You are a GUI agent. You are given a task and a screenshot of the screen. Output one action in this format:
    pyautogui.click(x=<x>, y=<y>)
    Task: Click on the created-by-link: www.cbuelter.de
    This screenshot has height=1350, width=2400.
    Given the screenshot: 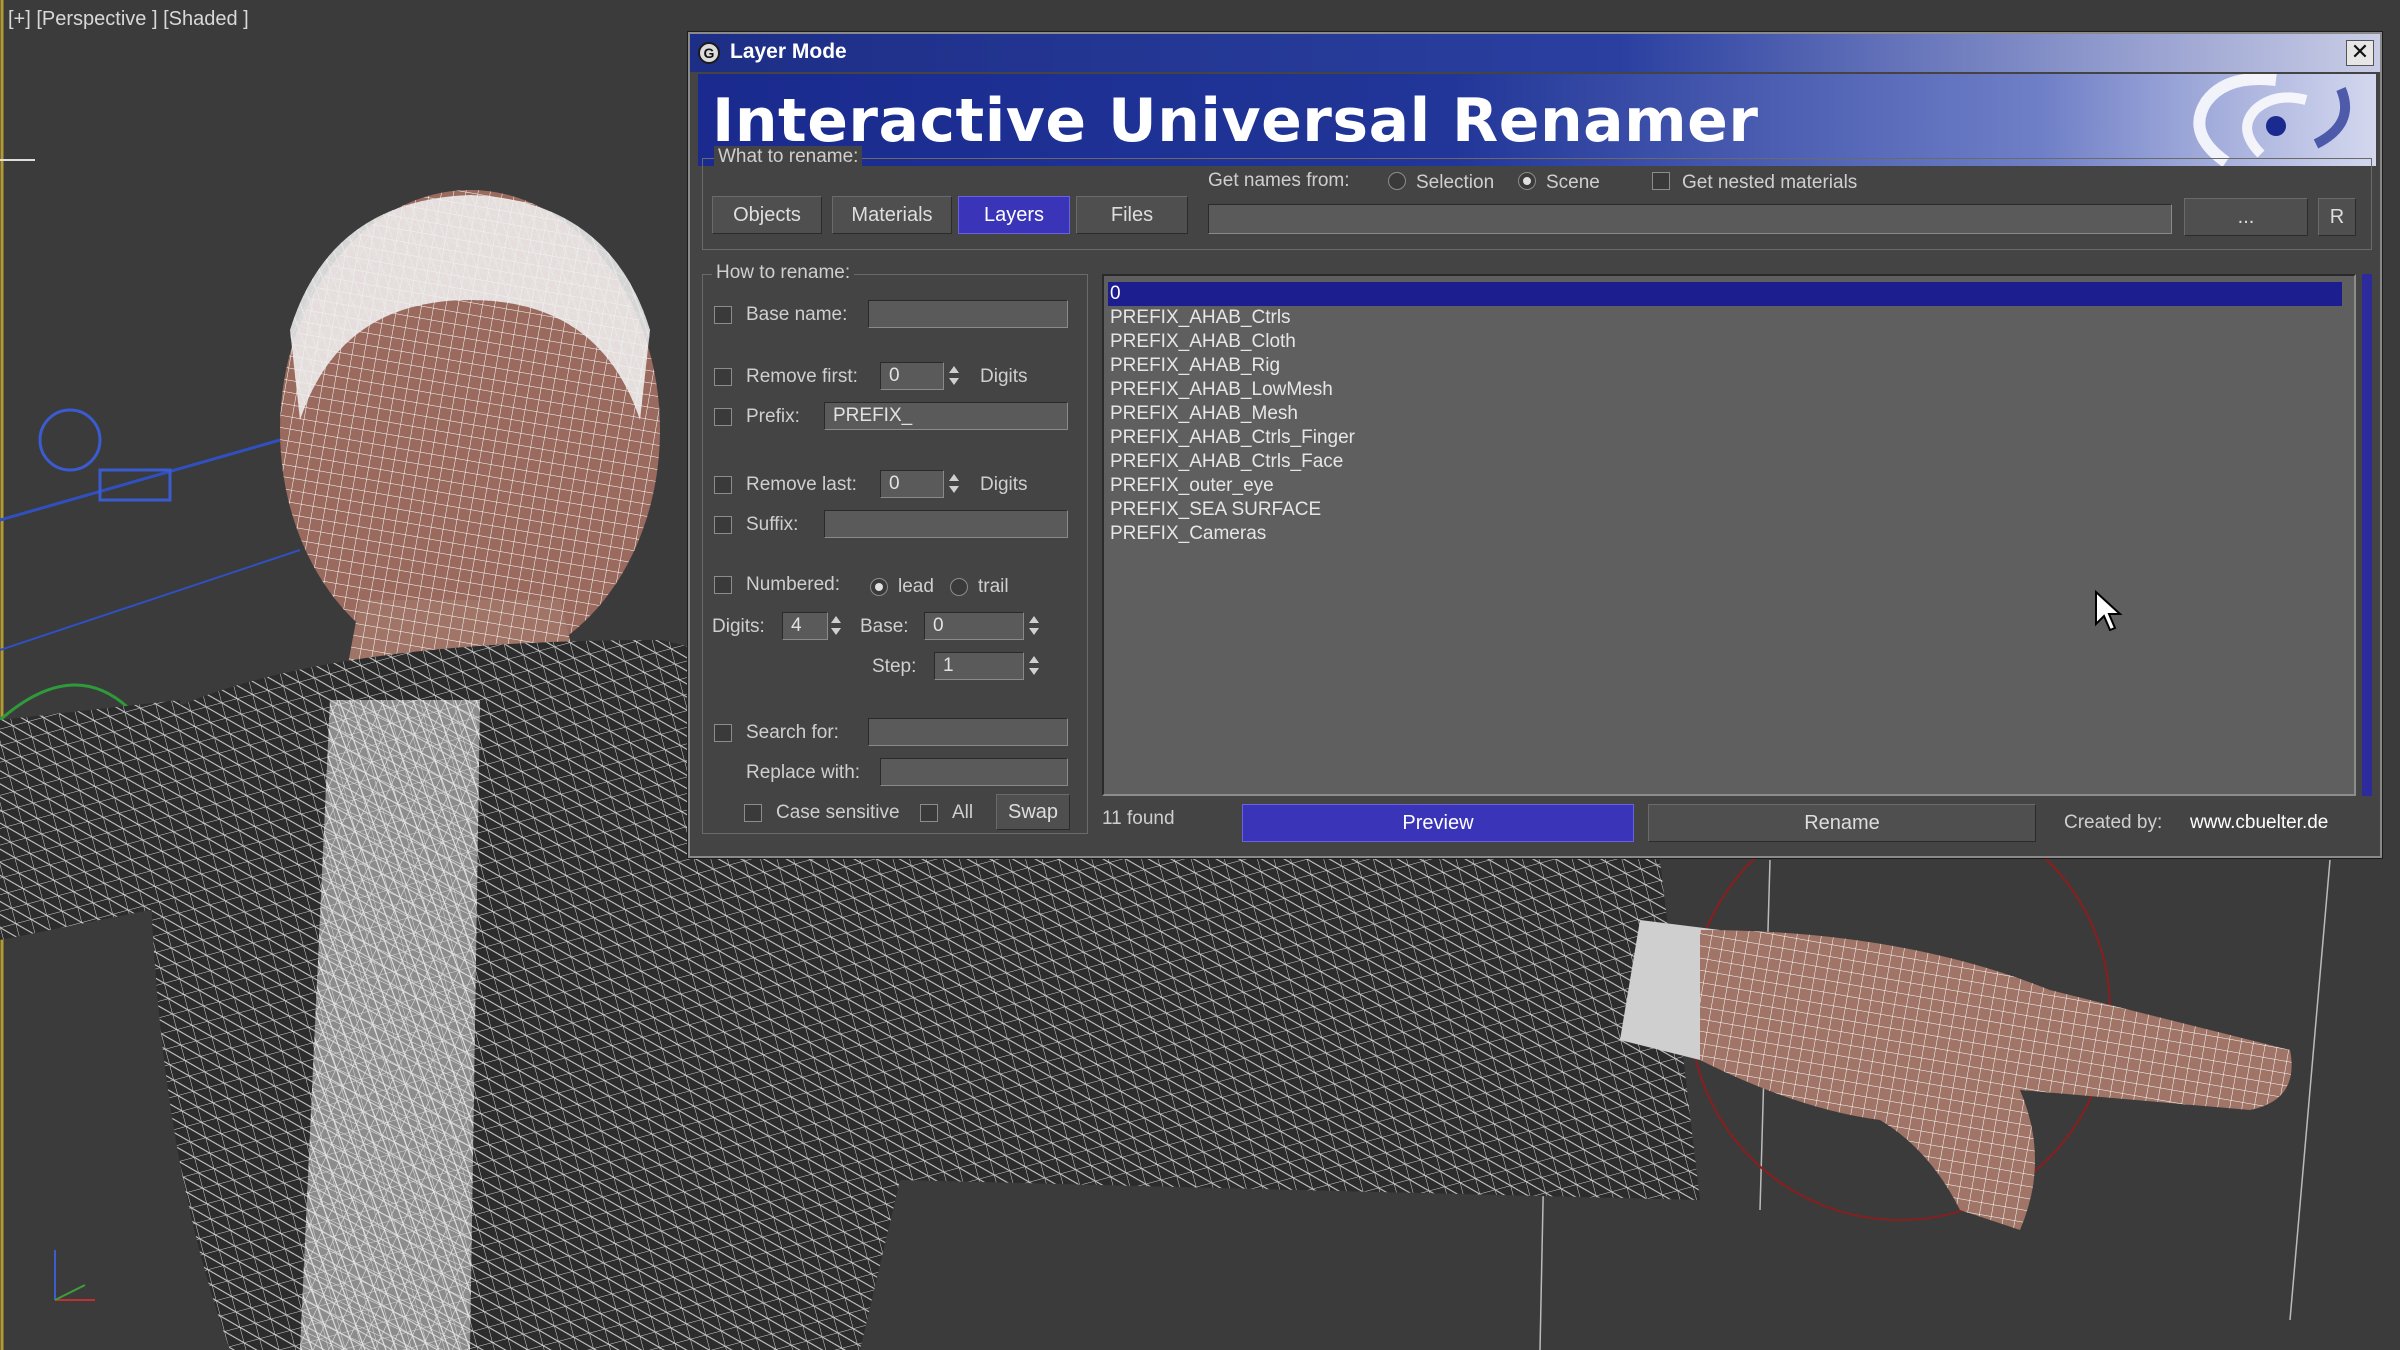 What is the action you would take?
    pyautogui.click(x=2259, y=823)
    